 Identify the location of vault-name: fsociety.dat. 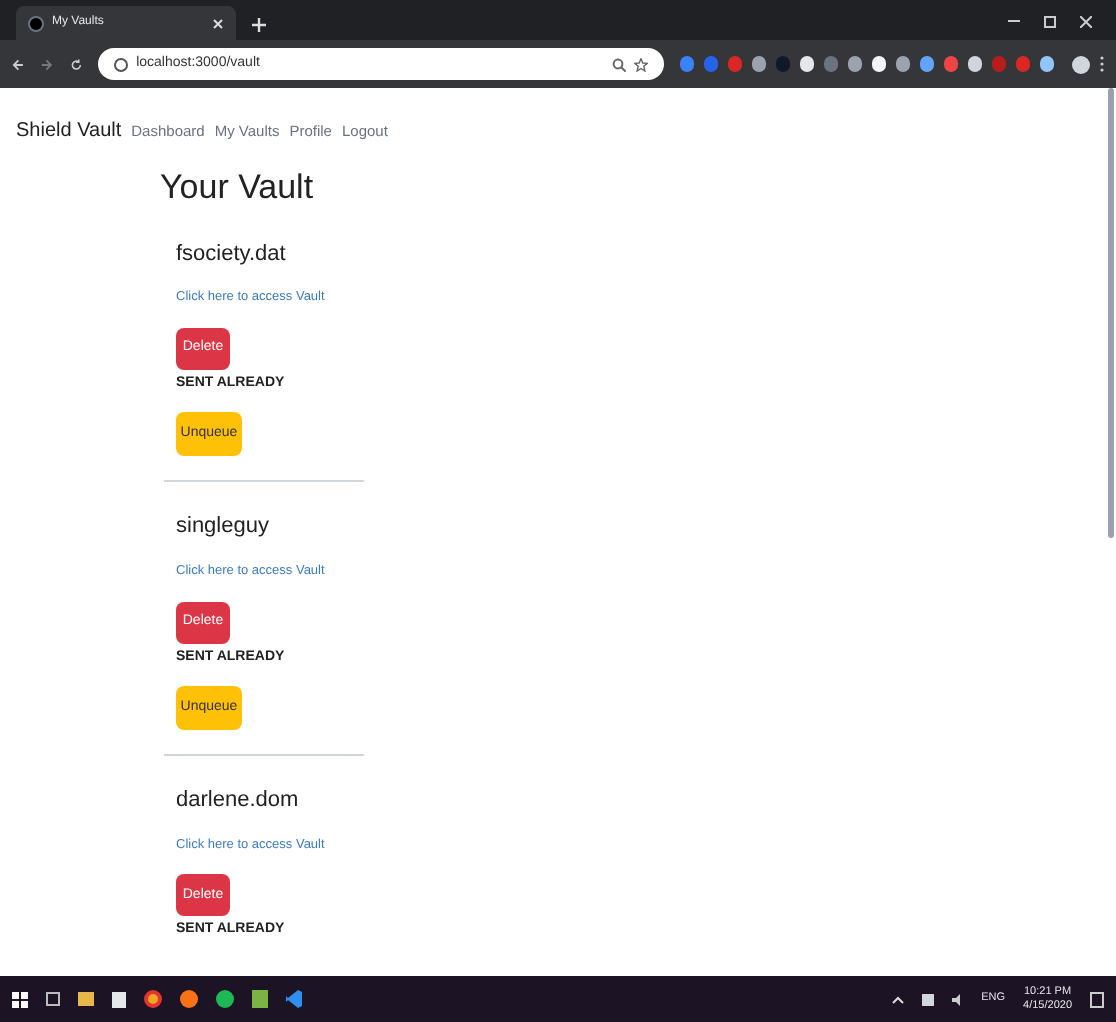
(232, 254).